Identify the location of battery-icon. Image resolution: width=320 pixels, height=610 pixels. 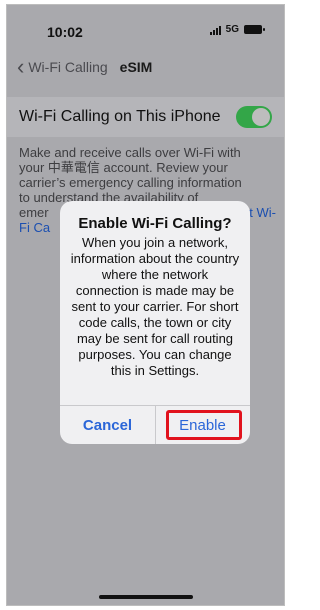
(254, 29).